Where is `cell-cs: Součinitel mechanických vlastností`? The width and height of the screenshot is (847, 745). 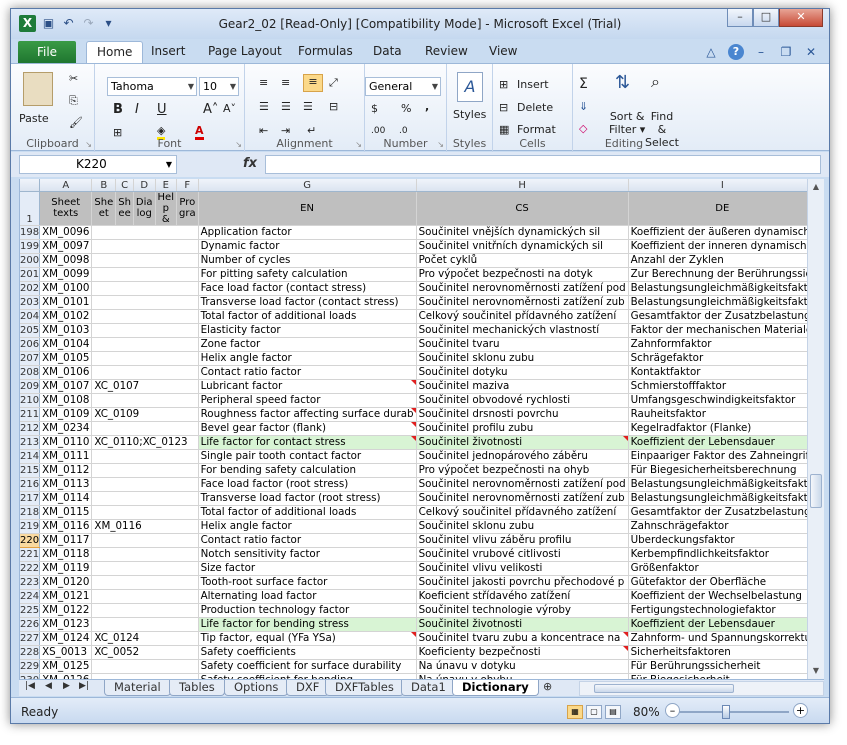
cell-cs: Součinitel mechanických vlastností is located at coordinates (522, 330).